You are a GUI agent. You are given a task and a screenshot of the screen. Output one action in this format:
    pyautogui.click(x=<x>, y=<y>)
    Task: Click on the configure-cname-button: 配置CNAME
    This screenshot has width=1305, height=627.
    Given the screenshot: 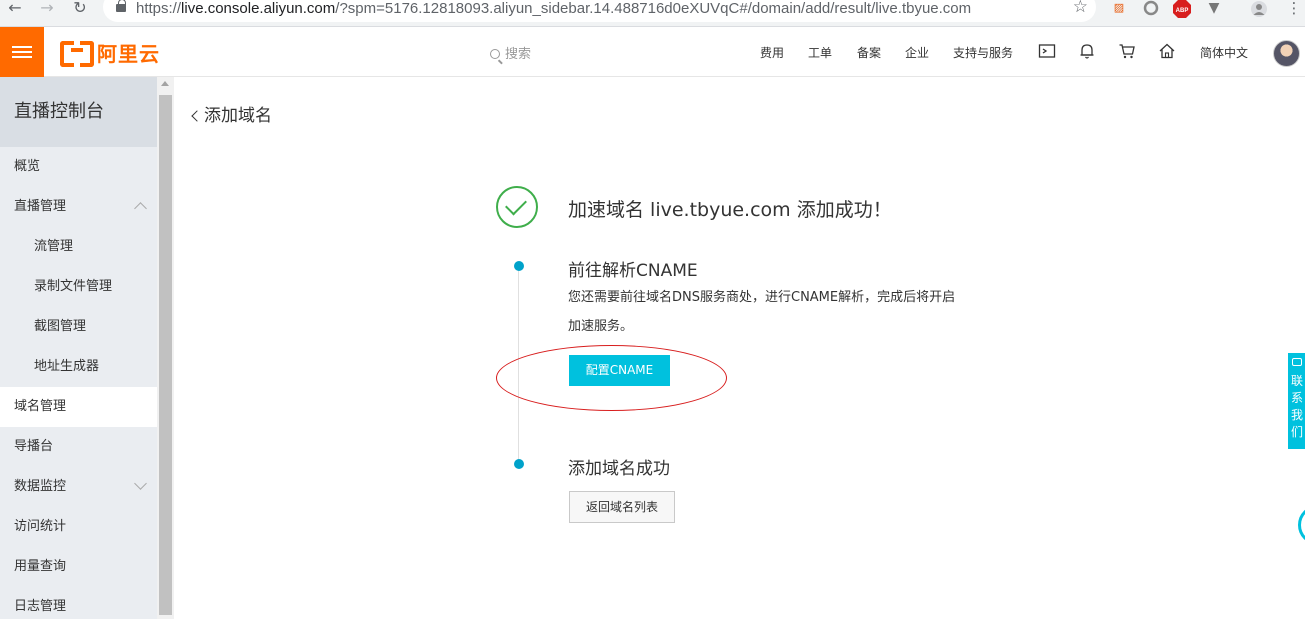 What is the action you would take?
    pyautogui.click(x=619, y=370)
    